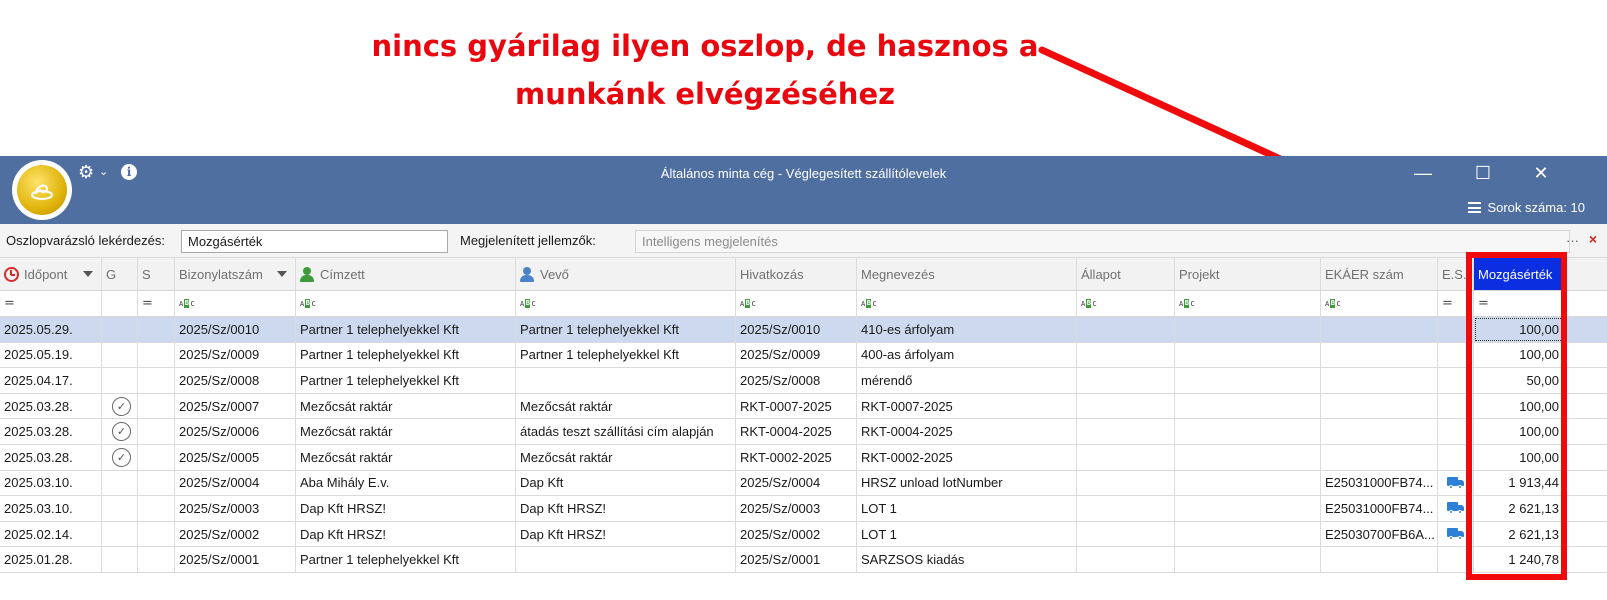 This screenshot has width=1607, height=600. Describe the element at coordinates (38, 483) in the screenshot. I see `cell-text: 2025.03.10.` at that location.